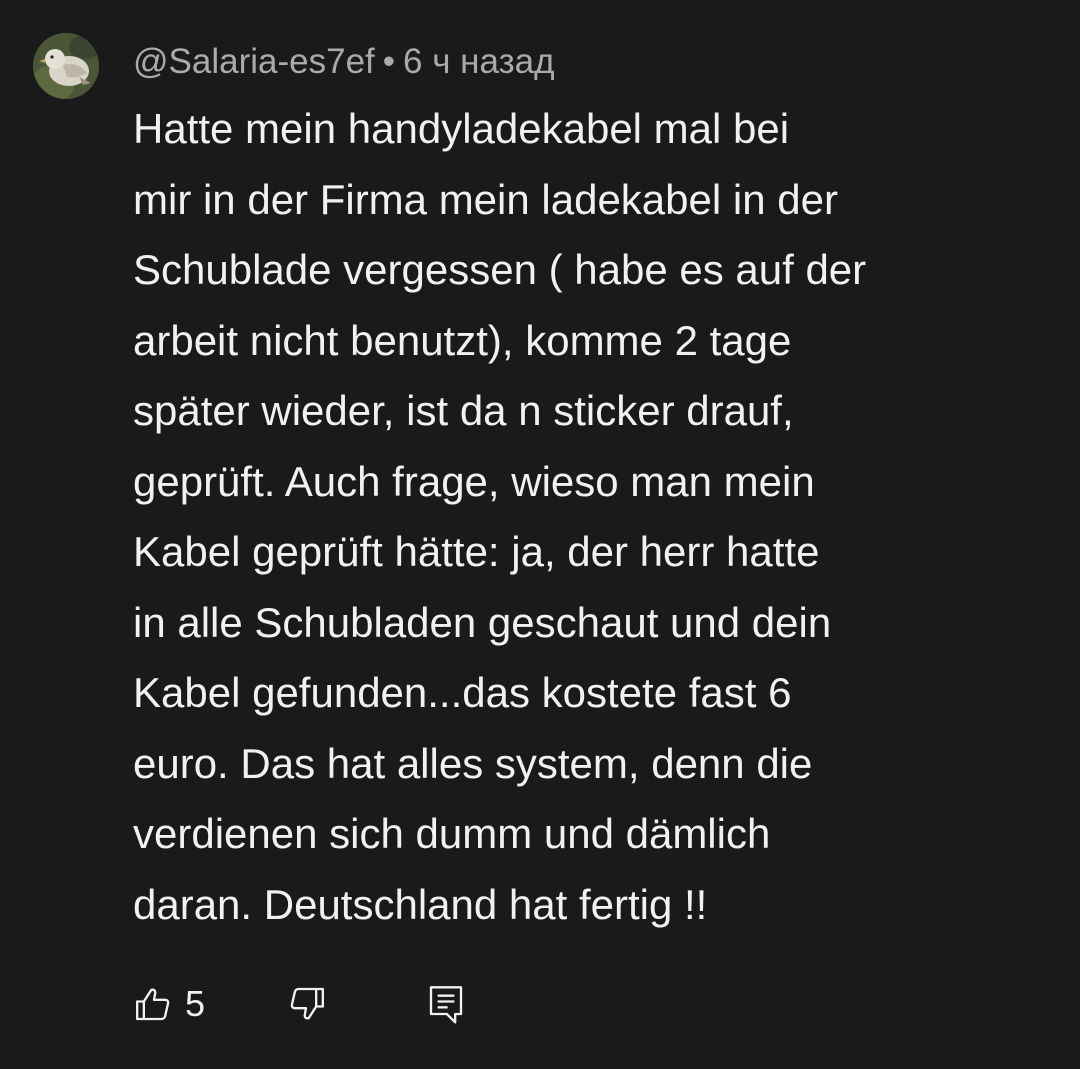 The height and width of the screenshot is (1069, 1080). I want to click on comment-line: mir in der Firma mein ladekabel in der, so click(485, 199).